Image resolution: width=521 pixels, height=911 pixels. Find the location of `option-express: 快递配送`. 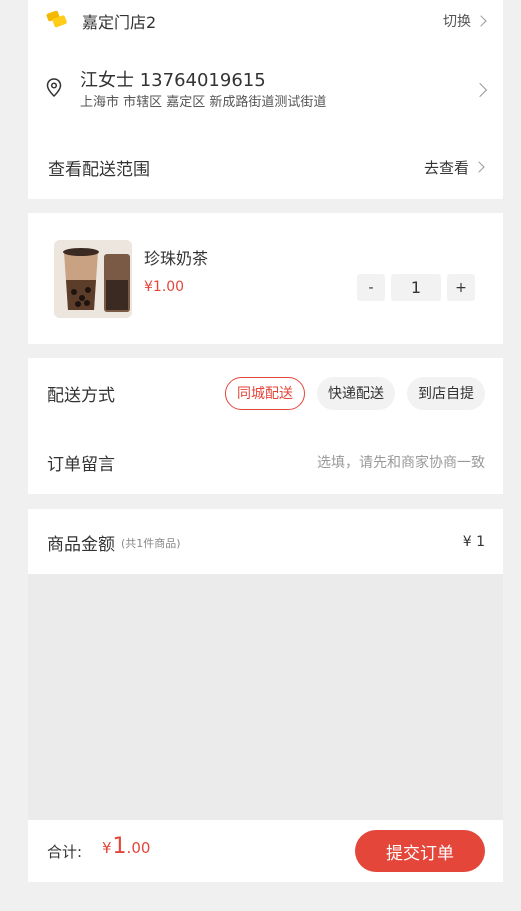

option-express: 快递配送 is located at coordinates (356, 393).